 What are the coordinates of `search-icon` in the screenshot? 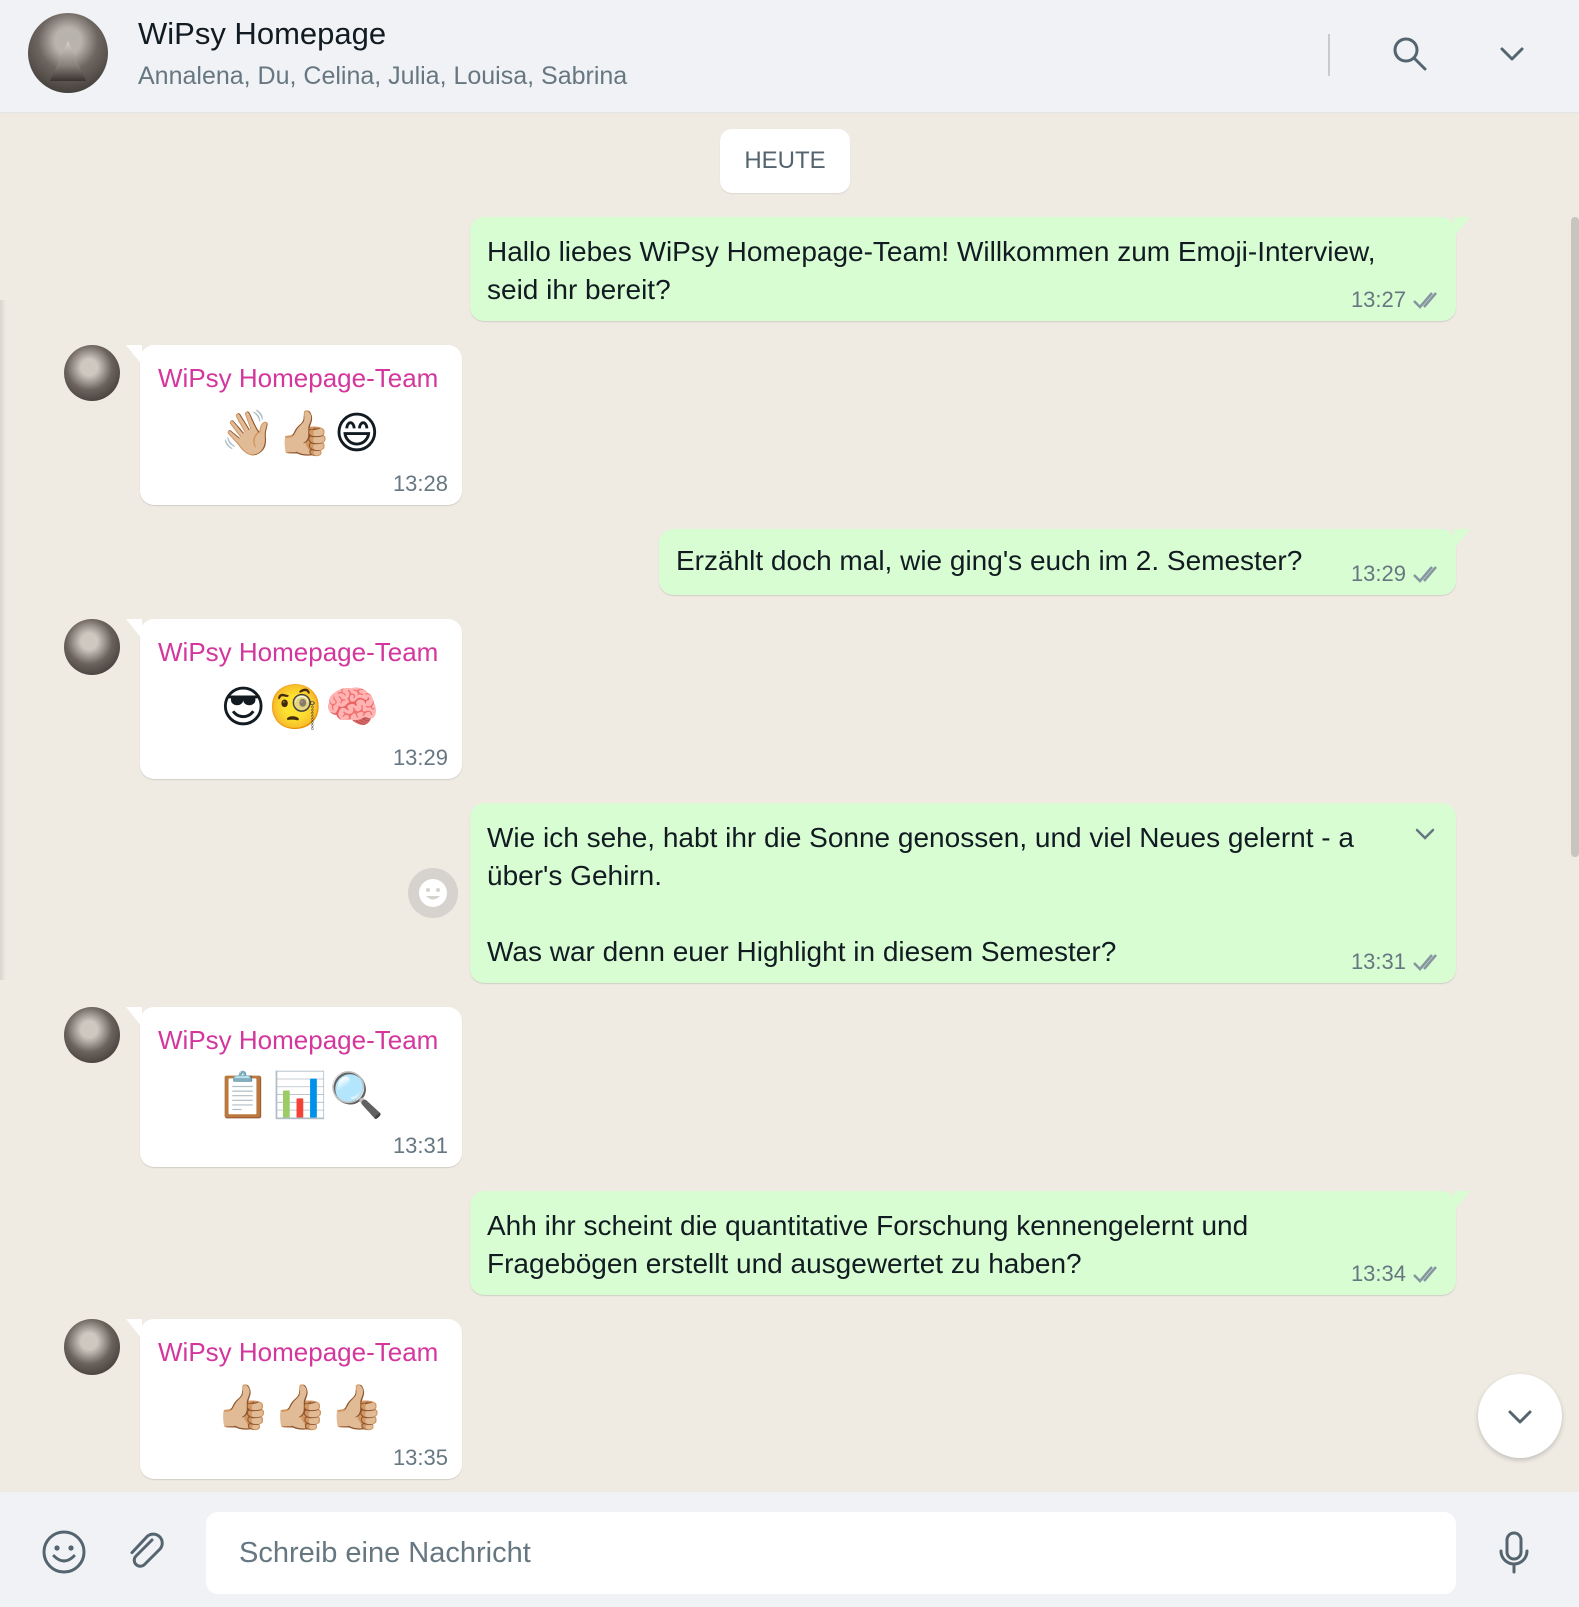 It's located at (1410, 54).